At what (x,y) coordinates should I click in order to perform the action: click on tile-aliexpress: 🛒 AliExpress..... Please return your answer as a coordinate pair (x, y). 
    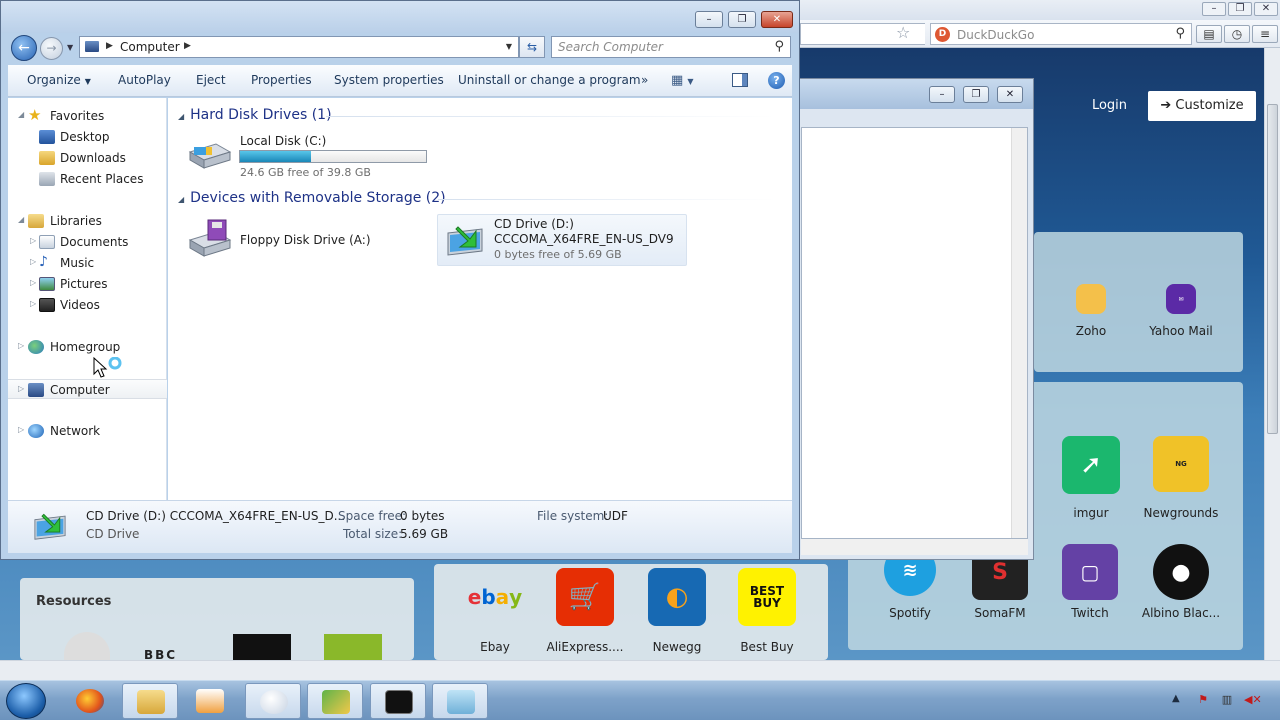
    Looking at the image, I should click on (585, 611).